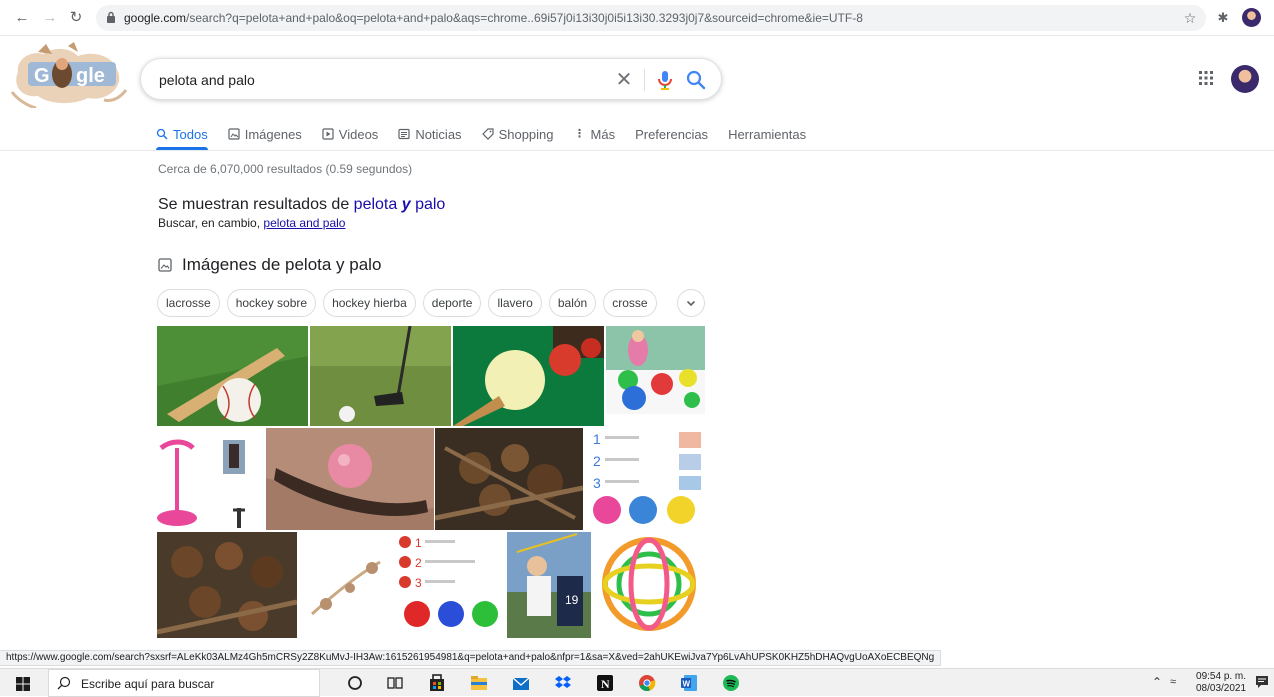 Image resolution: width=1274 pixels, height=697 pixels. I want to click on baseball-bat-image, so click(232, 376).